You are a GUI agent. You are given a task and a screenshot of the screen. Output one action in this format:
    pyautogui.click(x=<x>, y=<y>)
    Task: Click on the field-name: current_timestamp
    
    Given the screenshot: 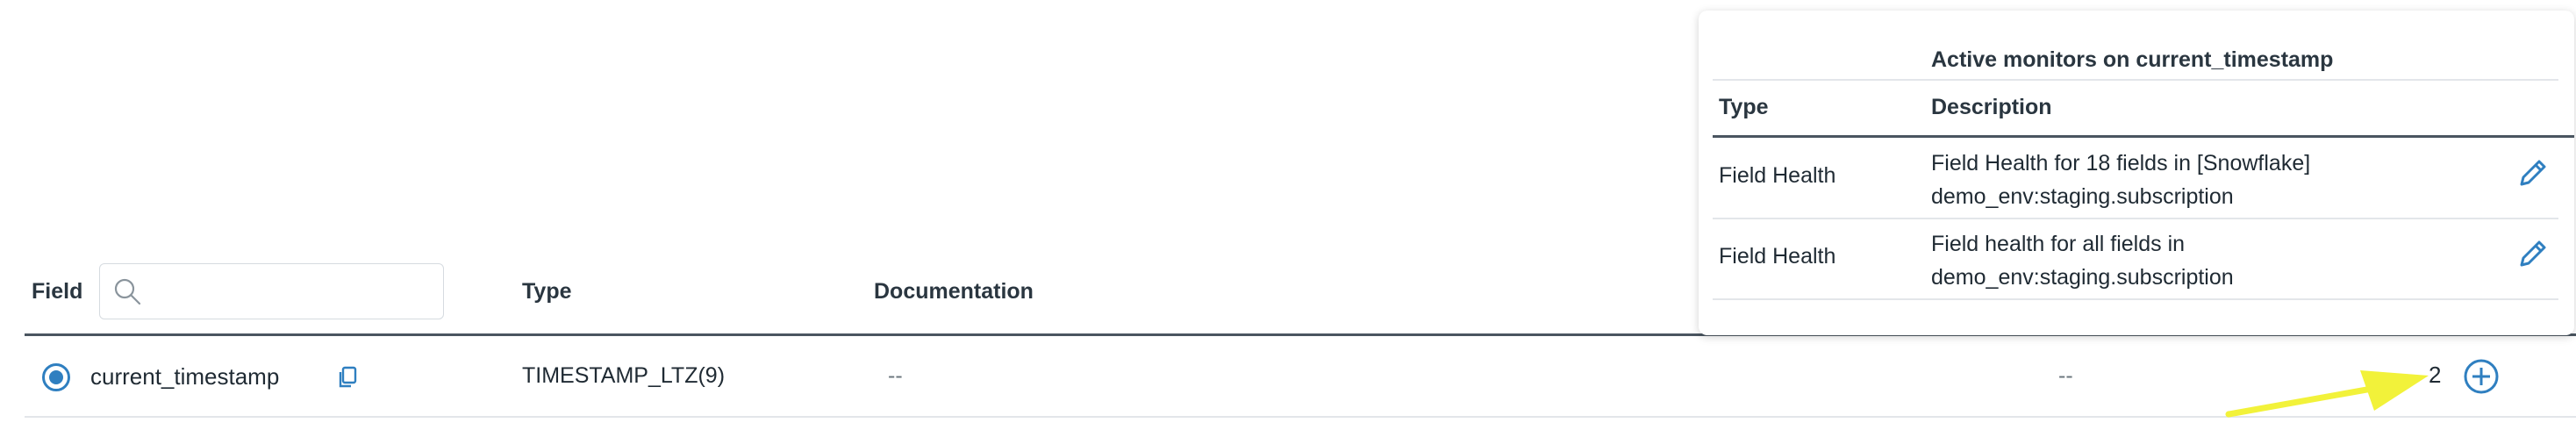 What is the action you would take?
    pyautogui.click(x=185, y=376)
    